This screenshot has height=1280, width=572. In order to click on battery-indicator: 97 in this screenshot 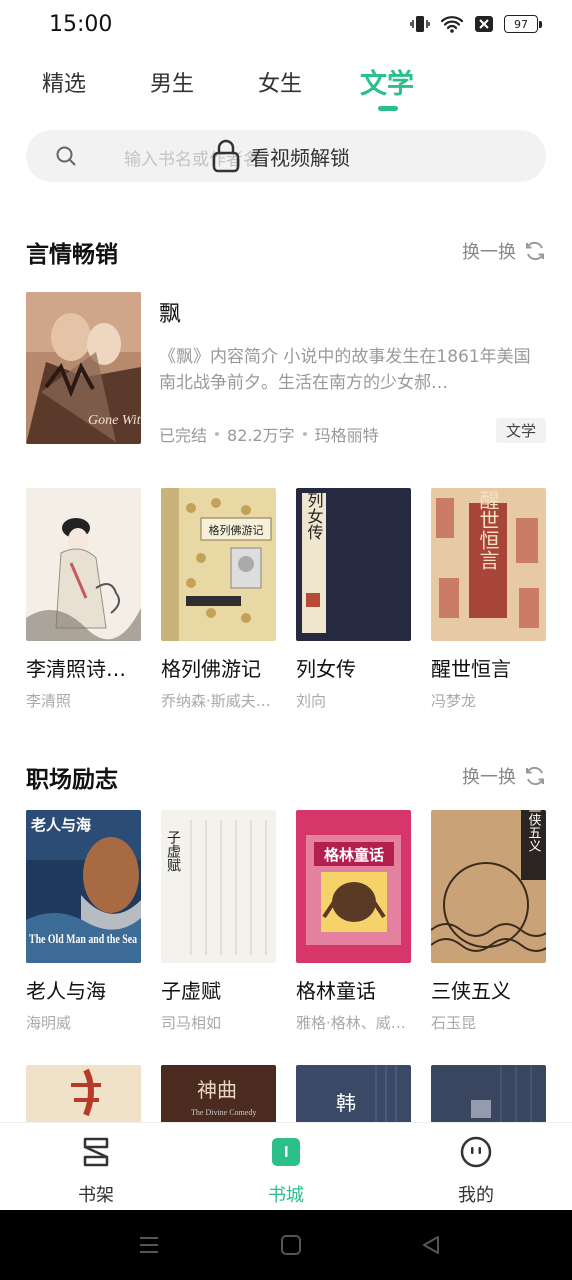, I will do `click(523, 24)`.